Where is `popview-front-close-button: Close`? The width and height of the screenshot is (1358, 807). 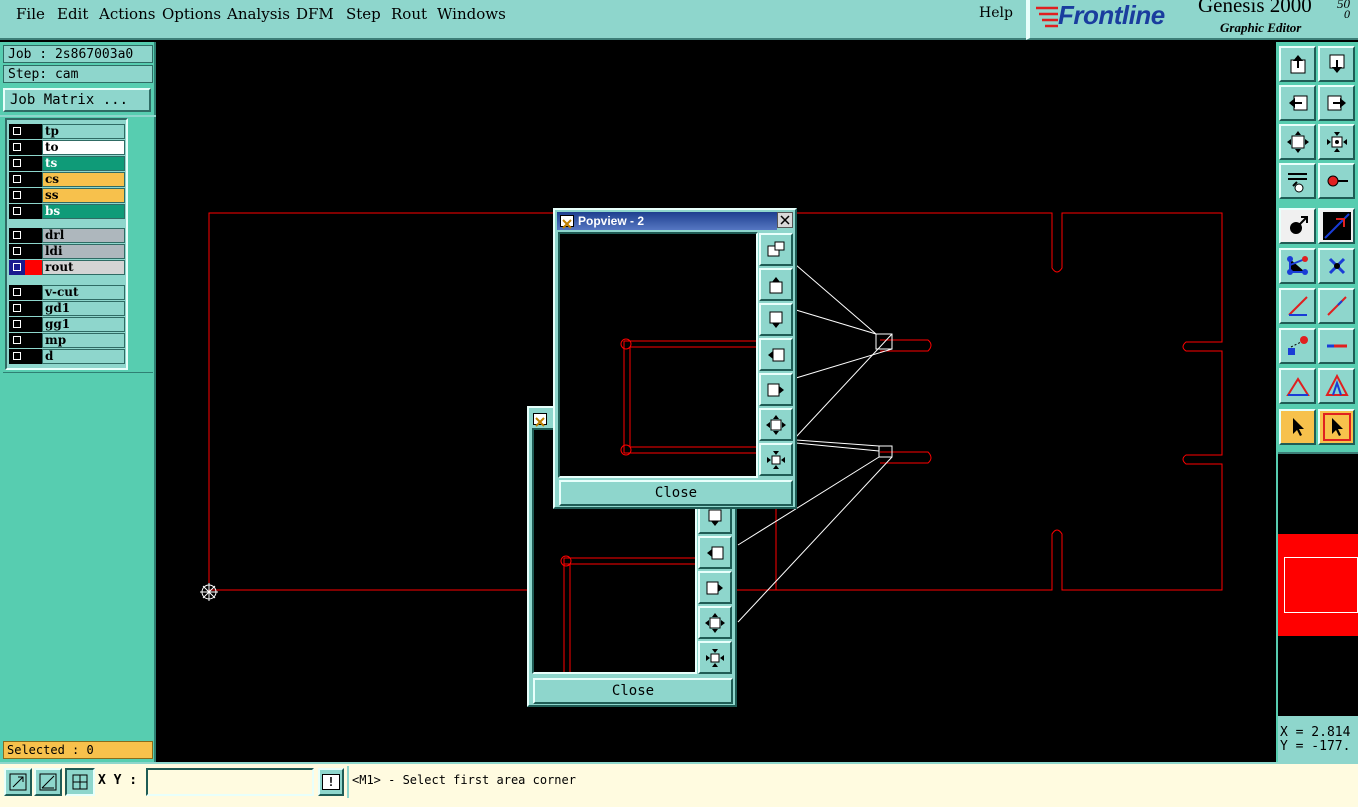
popview-front-close-button: Close is located at coordinates (676, 493).